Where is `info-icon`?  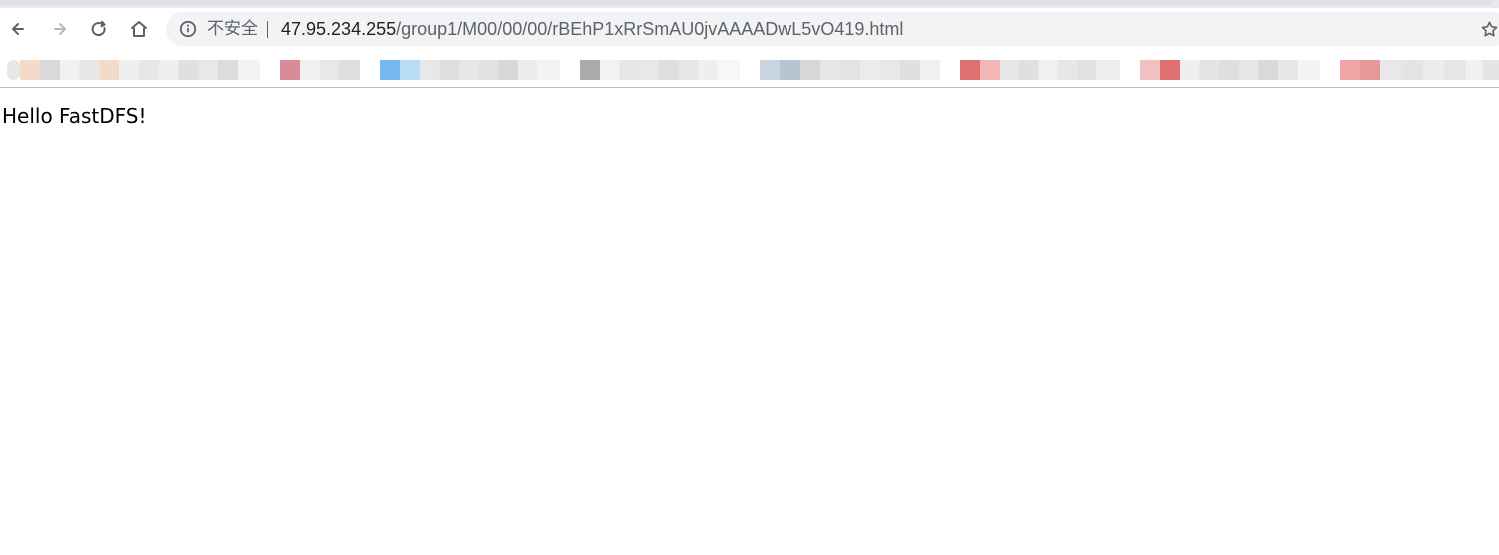
info-icon is located at coordinates (188, 29).